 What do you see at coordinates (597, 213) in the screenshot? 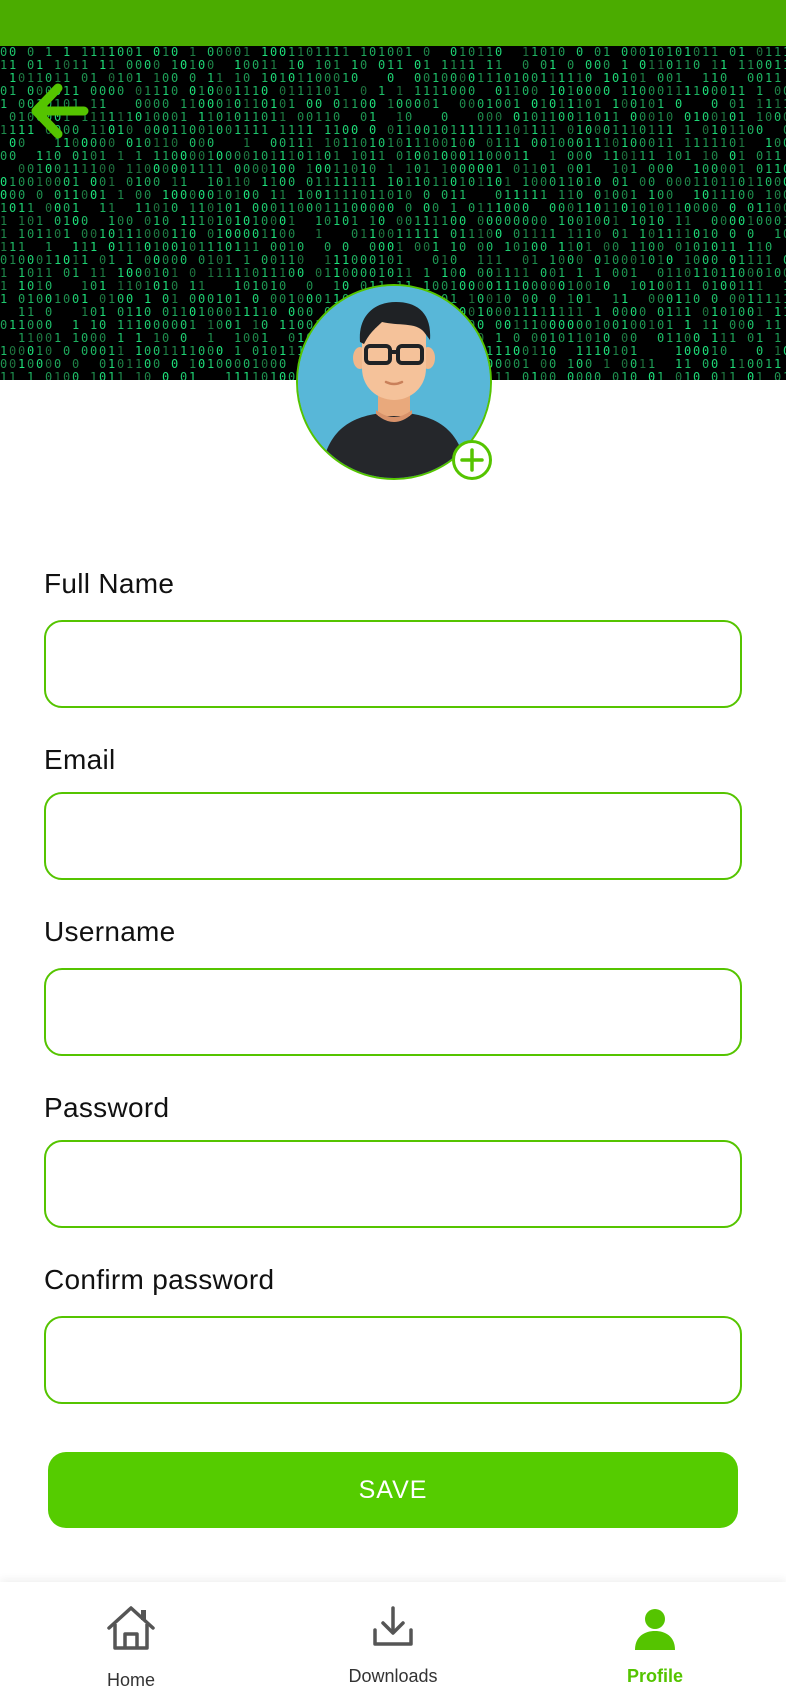
I see `svg-text: 000100100000011111101` at bounding box center [597, 213].